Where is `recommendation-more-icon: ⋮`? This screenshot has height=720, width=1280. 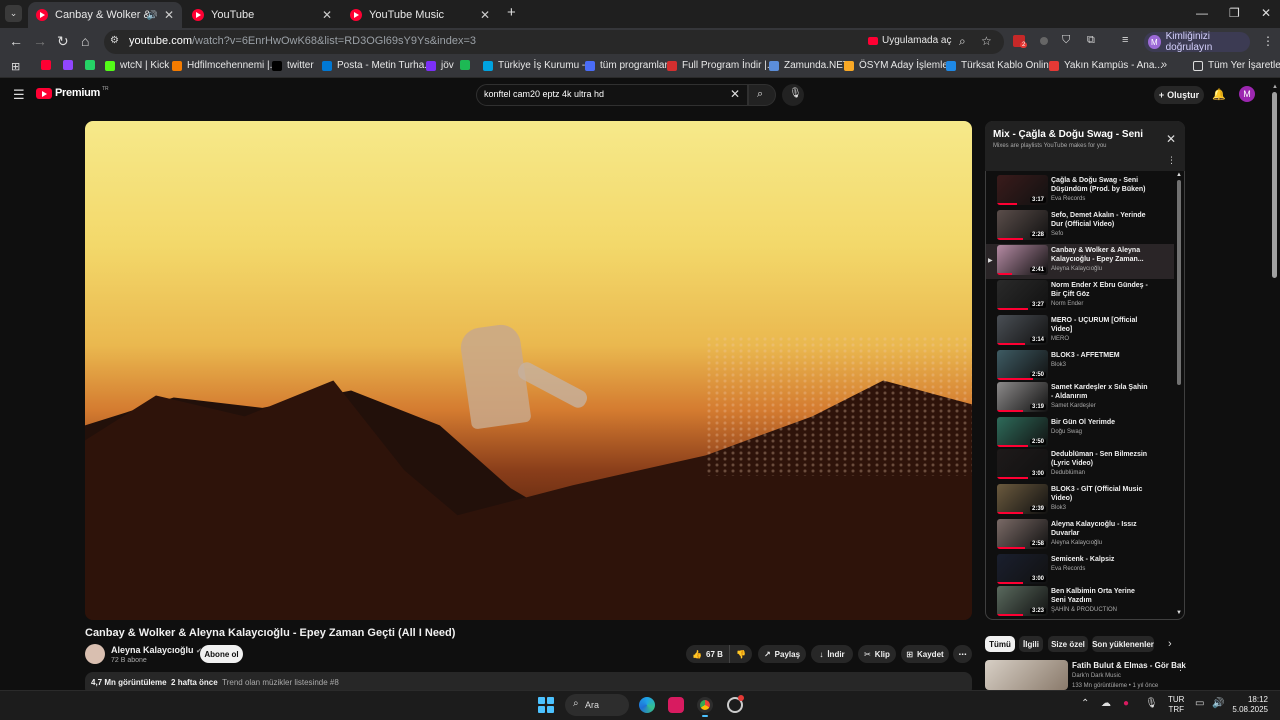 recommendation-more-icon: ⋮ is located at coordinates (1180, 667).